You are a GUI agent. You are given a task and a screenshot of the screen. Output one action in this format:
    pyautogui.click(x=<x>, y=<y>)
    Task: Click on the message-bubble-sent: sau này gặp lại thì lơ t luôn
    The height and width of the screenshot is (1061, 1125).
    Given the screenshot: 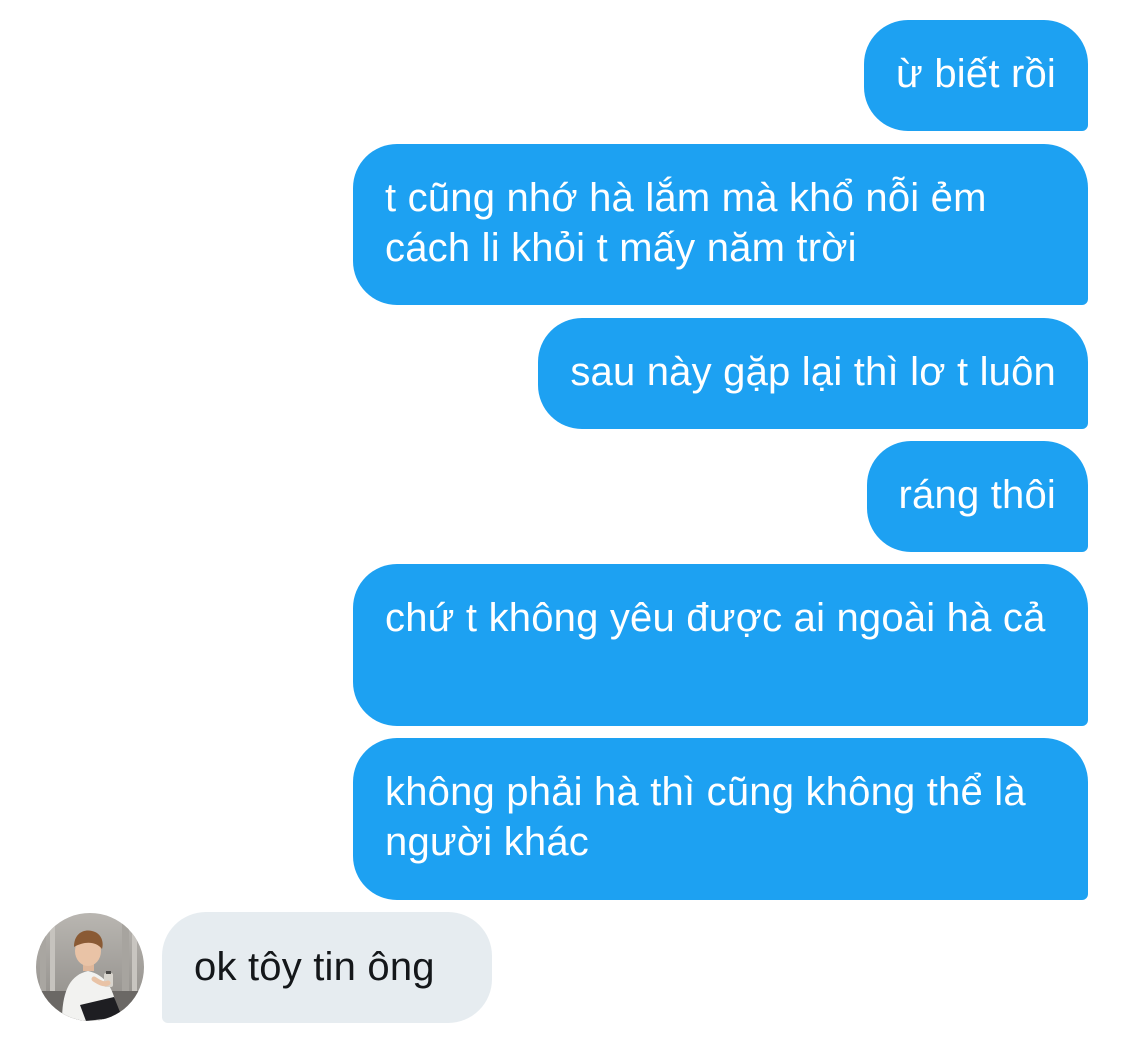 What is the action you would take?
    pyautogui.click(x=813, y=373)
    